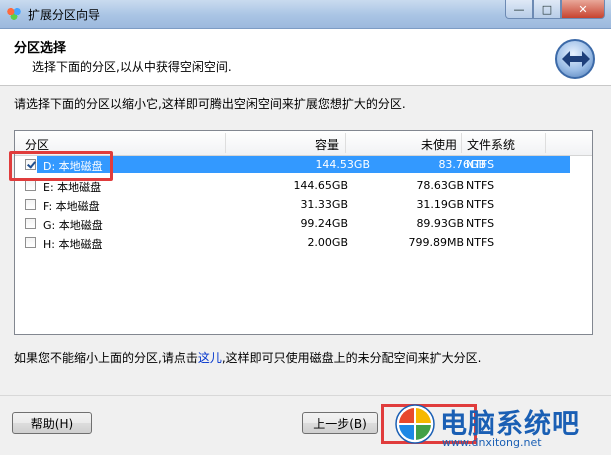  I want to click on partition-capacity: 2.00GB, so click(327, 242).